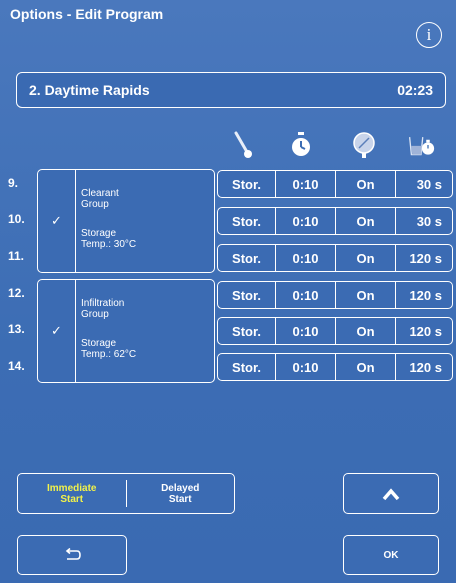 Image resolution: width=456 pixels, height=583 pixels. I want to click on group-clearant: ✓ Clearant Group Storage Temp.: 30°C, so click(126, 221).